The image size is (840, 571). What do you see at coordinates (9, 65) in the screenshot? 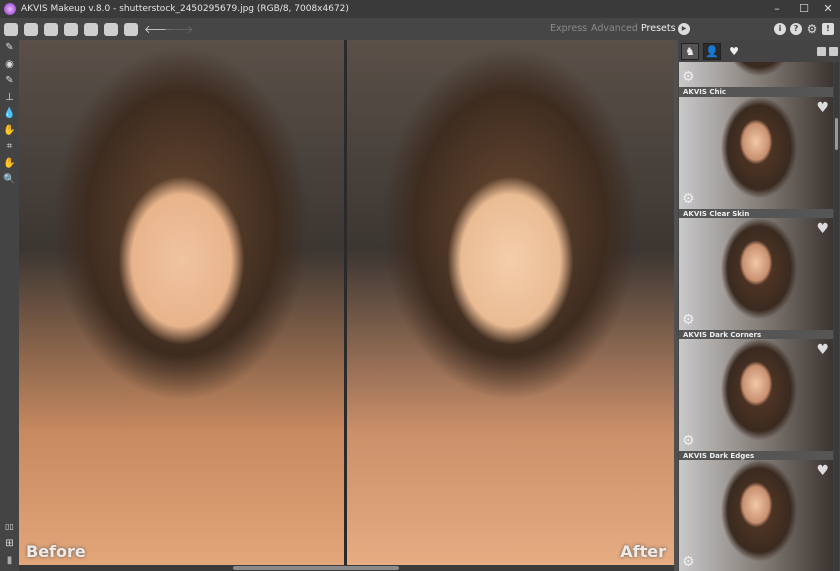
I see `eye-icon: ◉` at bounding box center [9, 65].